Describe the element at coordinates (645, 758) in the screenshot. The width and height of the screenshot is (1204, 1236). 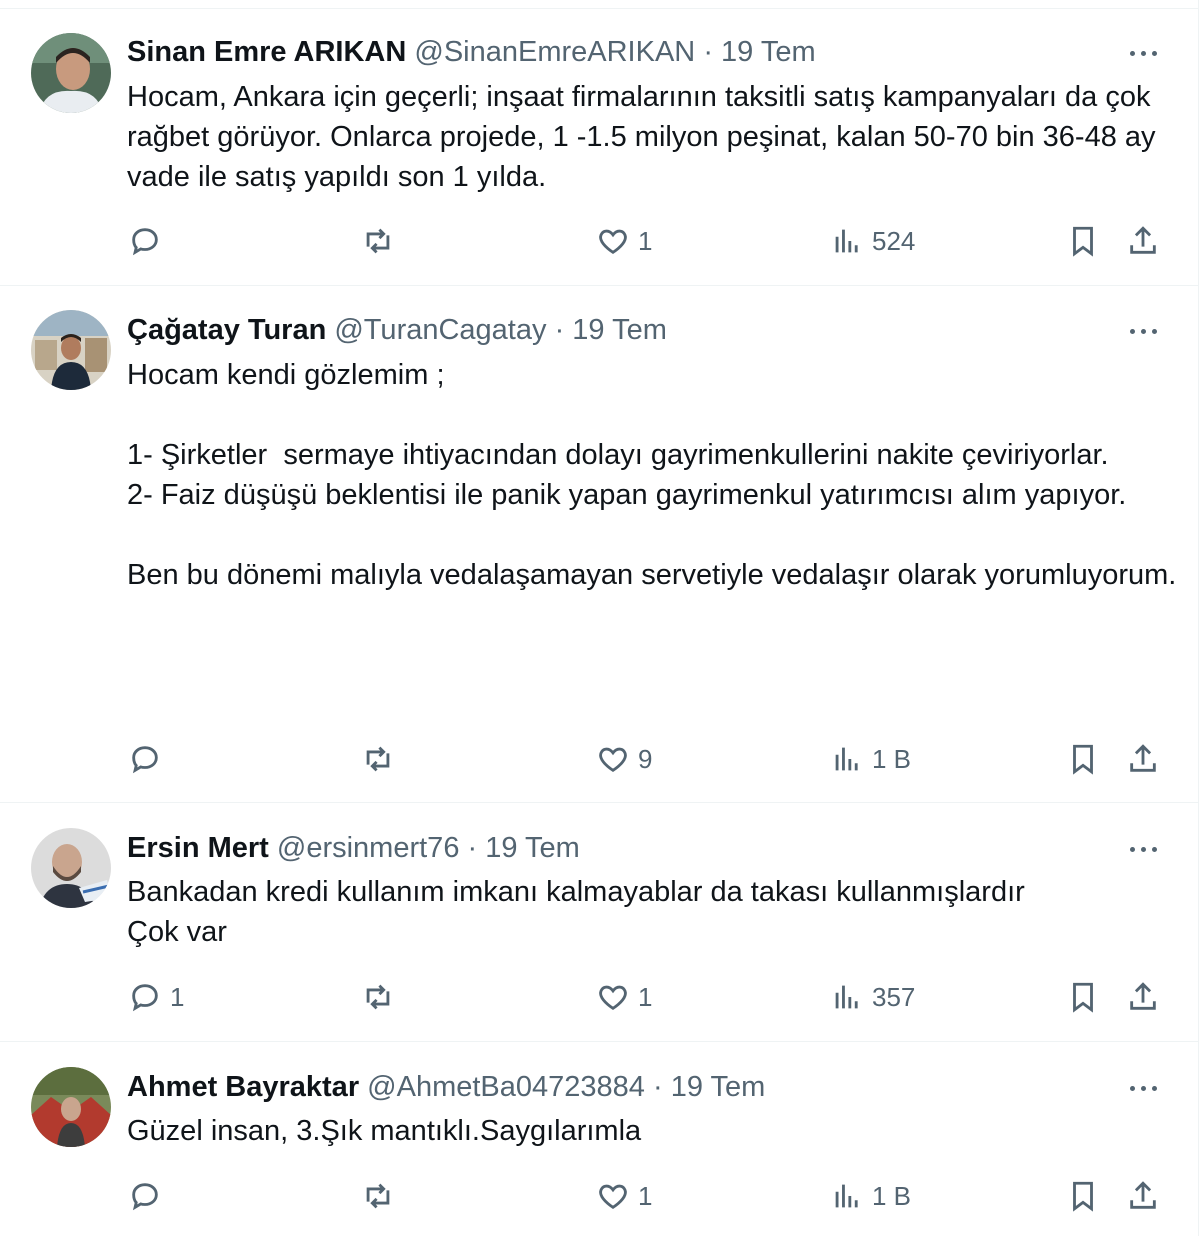
I see `like-count: 9` at that location.